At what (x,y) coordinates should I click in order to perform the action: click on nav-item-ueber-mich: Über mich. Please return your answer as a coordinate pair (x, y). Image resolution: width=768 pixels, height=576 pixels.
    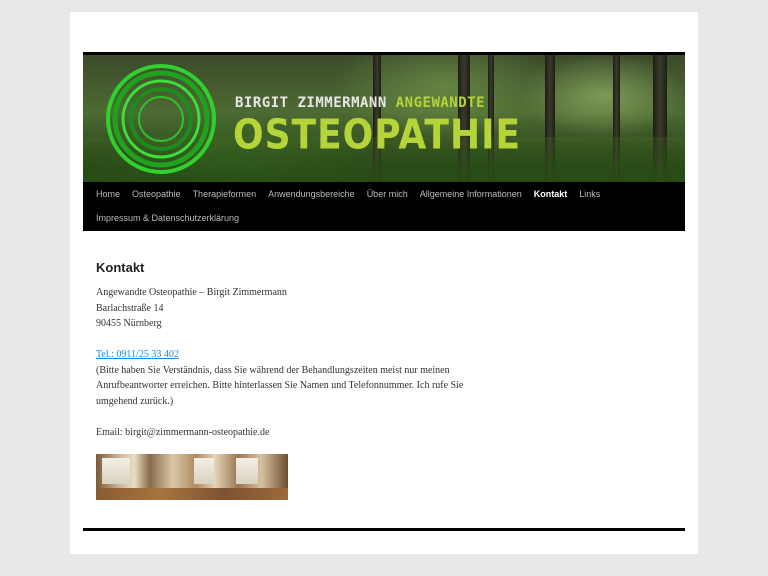
    Looking at the image, I should click on (387, 194).